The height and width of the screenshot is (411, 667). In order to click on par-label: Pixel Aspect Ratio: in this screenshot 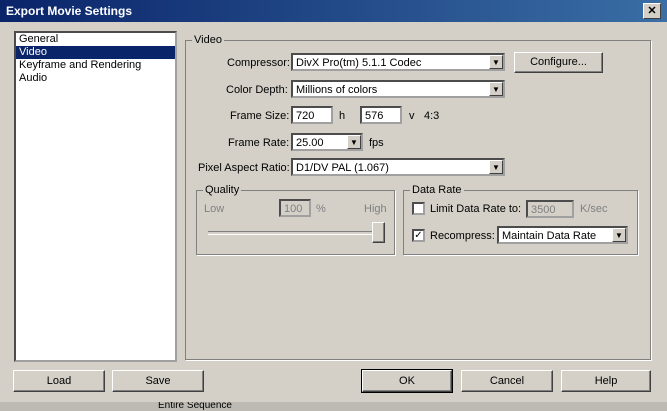, I will do `click(244, 168)`.